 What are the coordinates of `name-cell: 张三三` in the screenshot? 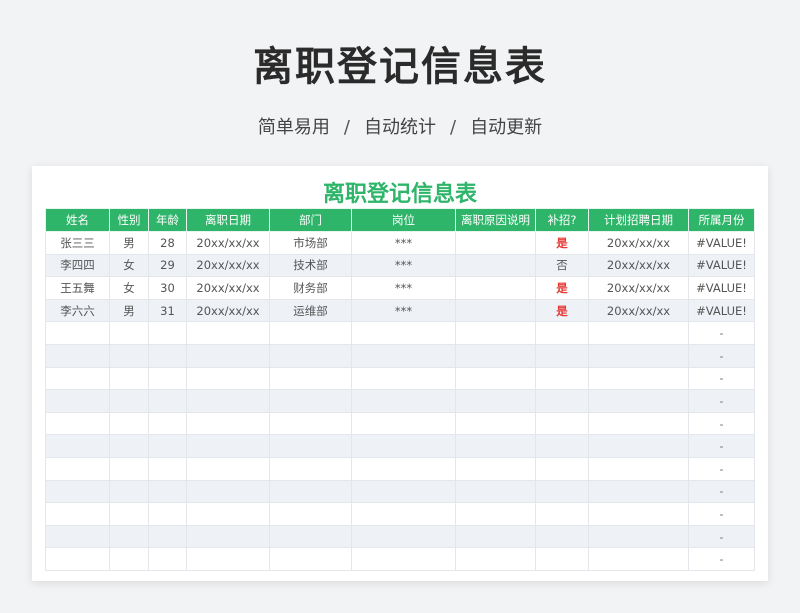 It's located at (77, 243).